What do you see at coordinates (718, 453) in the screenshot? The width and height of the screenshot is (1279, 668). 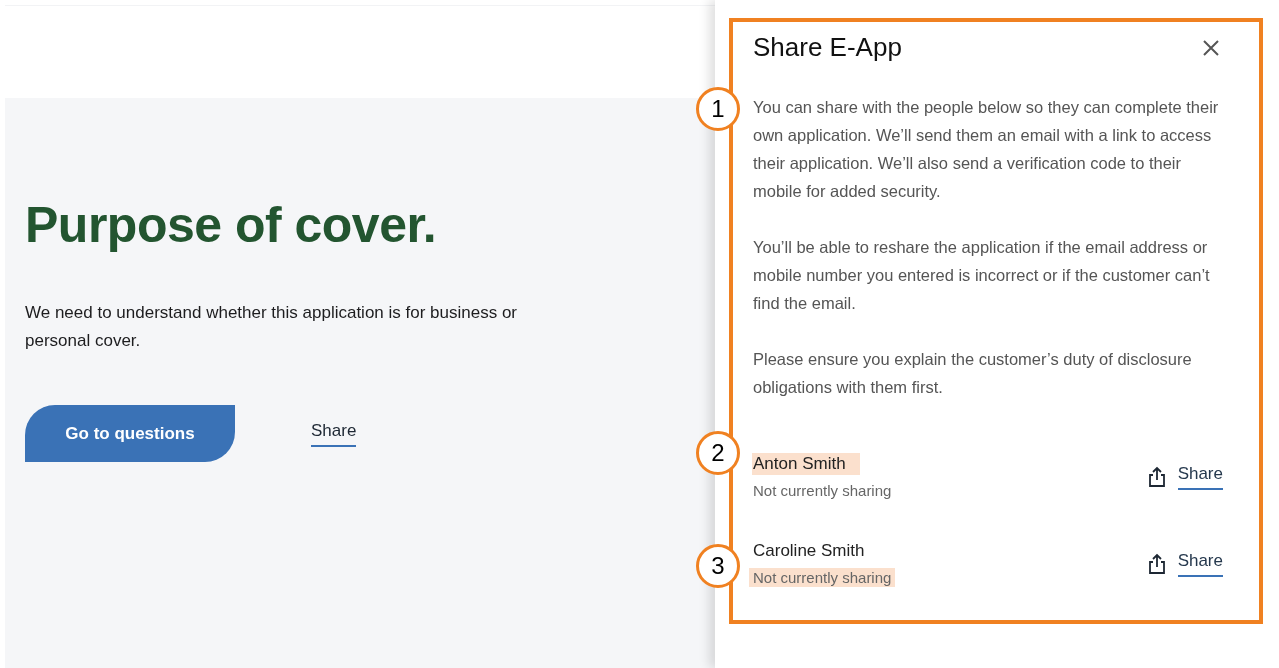 I see `callout-marker: 2` at bounding box center [718, 453].